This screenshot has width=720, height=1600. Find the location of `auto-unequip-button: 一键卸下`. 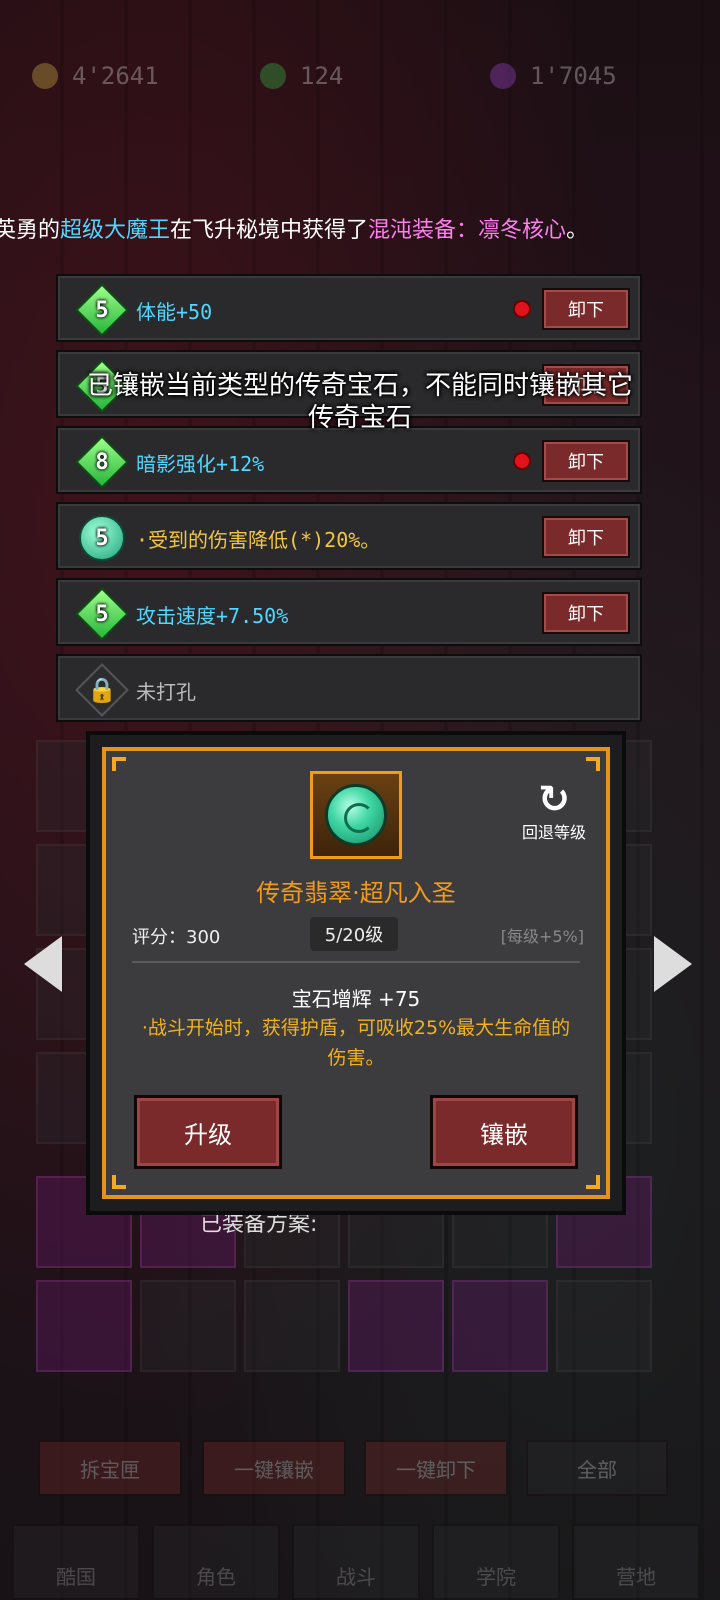

auto-unequip-button: 一键卸下 is located at coordinates (436, 1468).